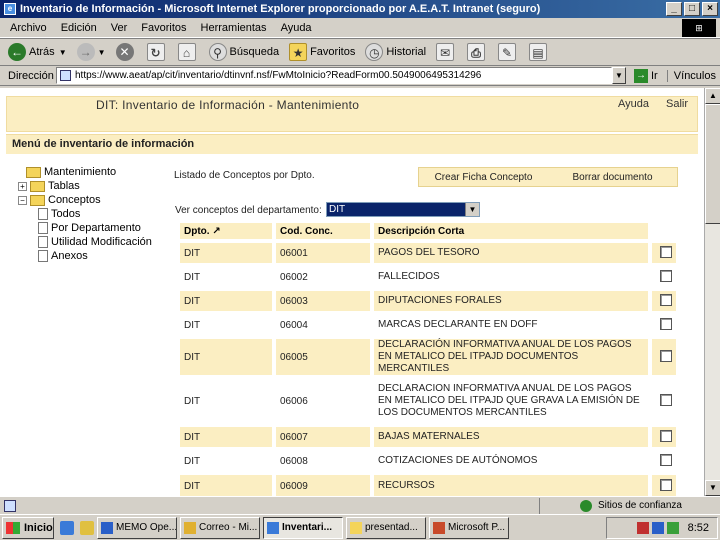 The width and height of the screenshot is (720, 540). I want to click on edit-button: ✎, so click(508, 52).